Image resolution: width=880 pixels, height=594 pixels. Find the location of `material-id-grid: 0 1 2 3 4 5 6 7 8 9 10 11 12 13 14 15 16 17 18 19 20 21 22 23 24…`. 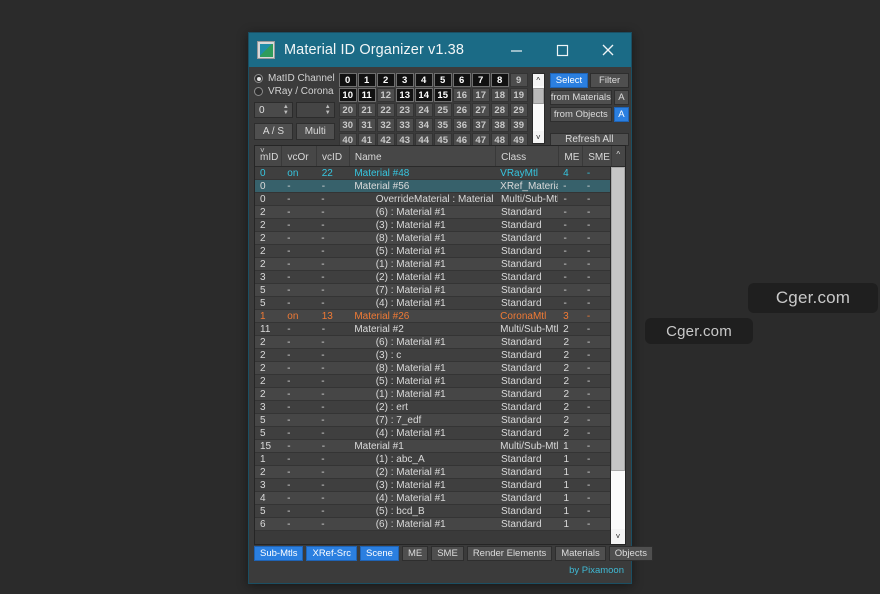

material-id-grid: 0 1 2 3 4 5 6 7 8 9 10 11 12 13 14 15 16 17 18 19 20 21 22 23 24… is located at coordinates (433, 110).